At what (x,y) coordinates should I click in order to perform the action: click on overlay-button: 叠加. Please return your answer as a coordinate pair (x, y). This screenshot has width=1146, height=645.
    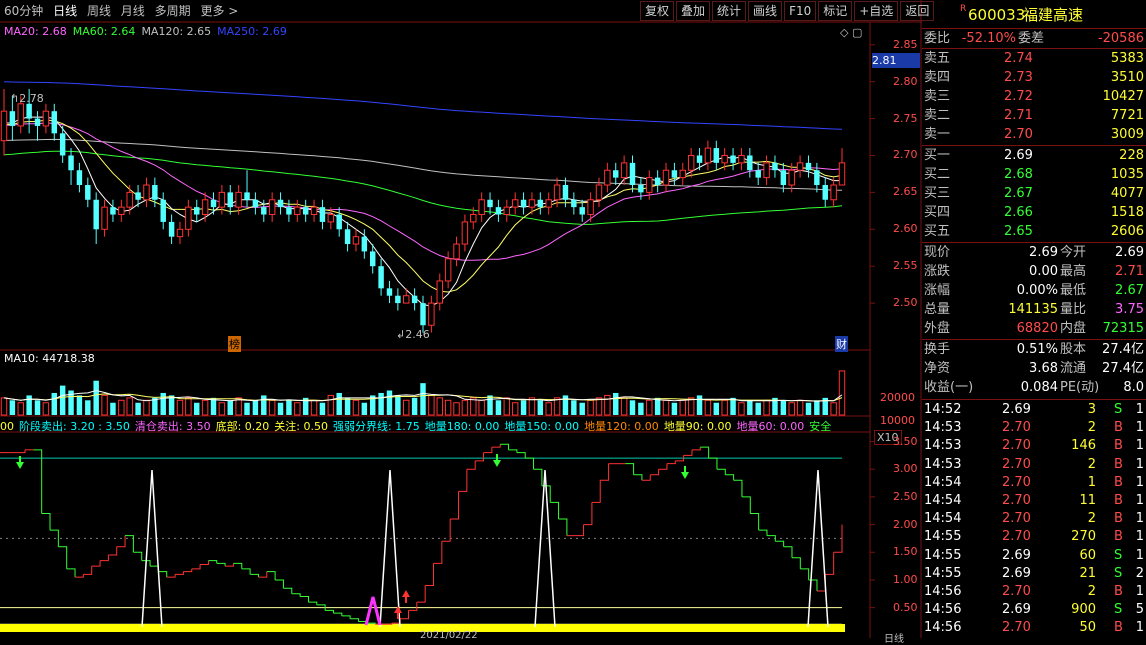
    Looking at the image, I should click on (693, 11).